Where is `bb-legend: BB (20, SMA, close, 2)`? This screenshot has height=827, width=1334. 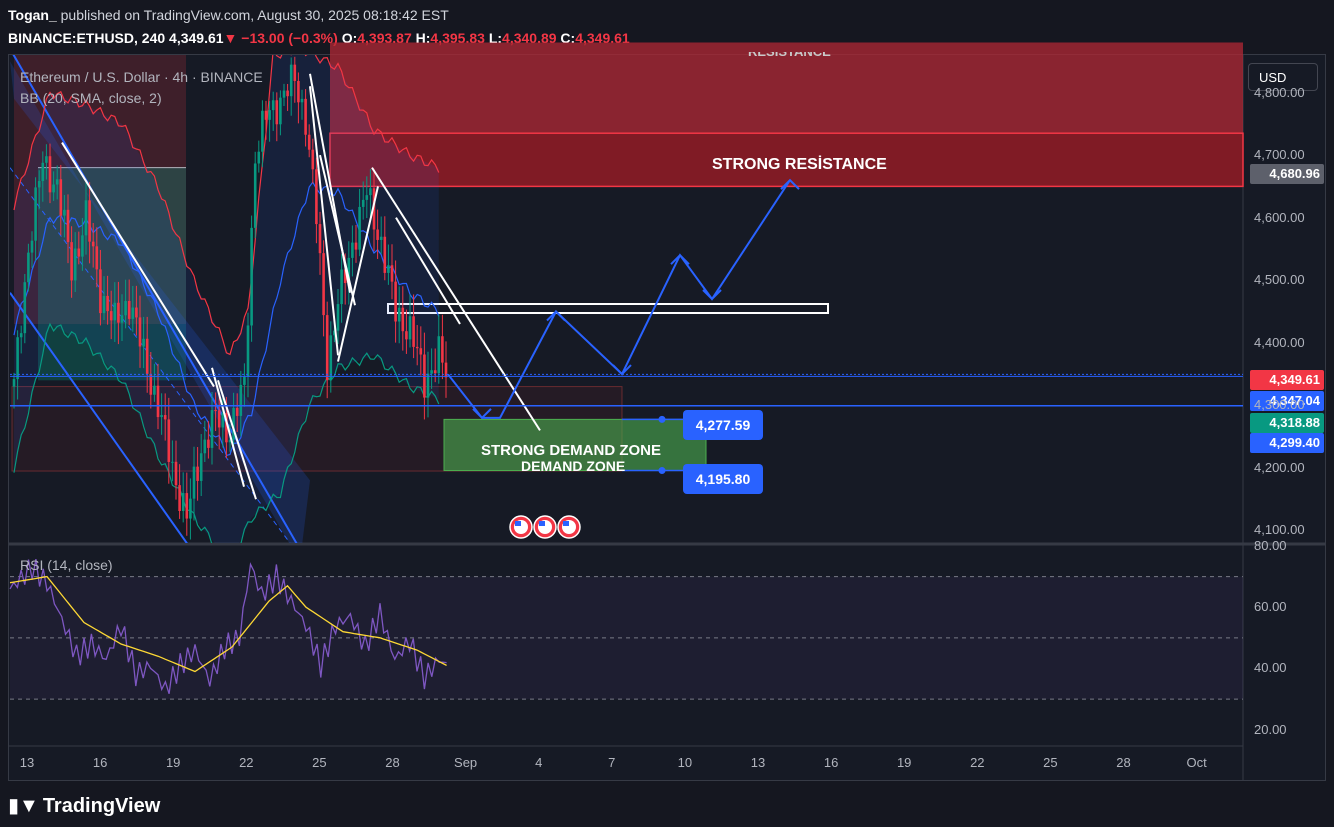 bb-legend: BB (20, SMA, close, 2) is located at coordinates (91, 98).